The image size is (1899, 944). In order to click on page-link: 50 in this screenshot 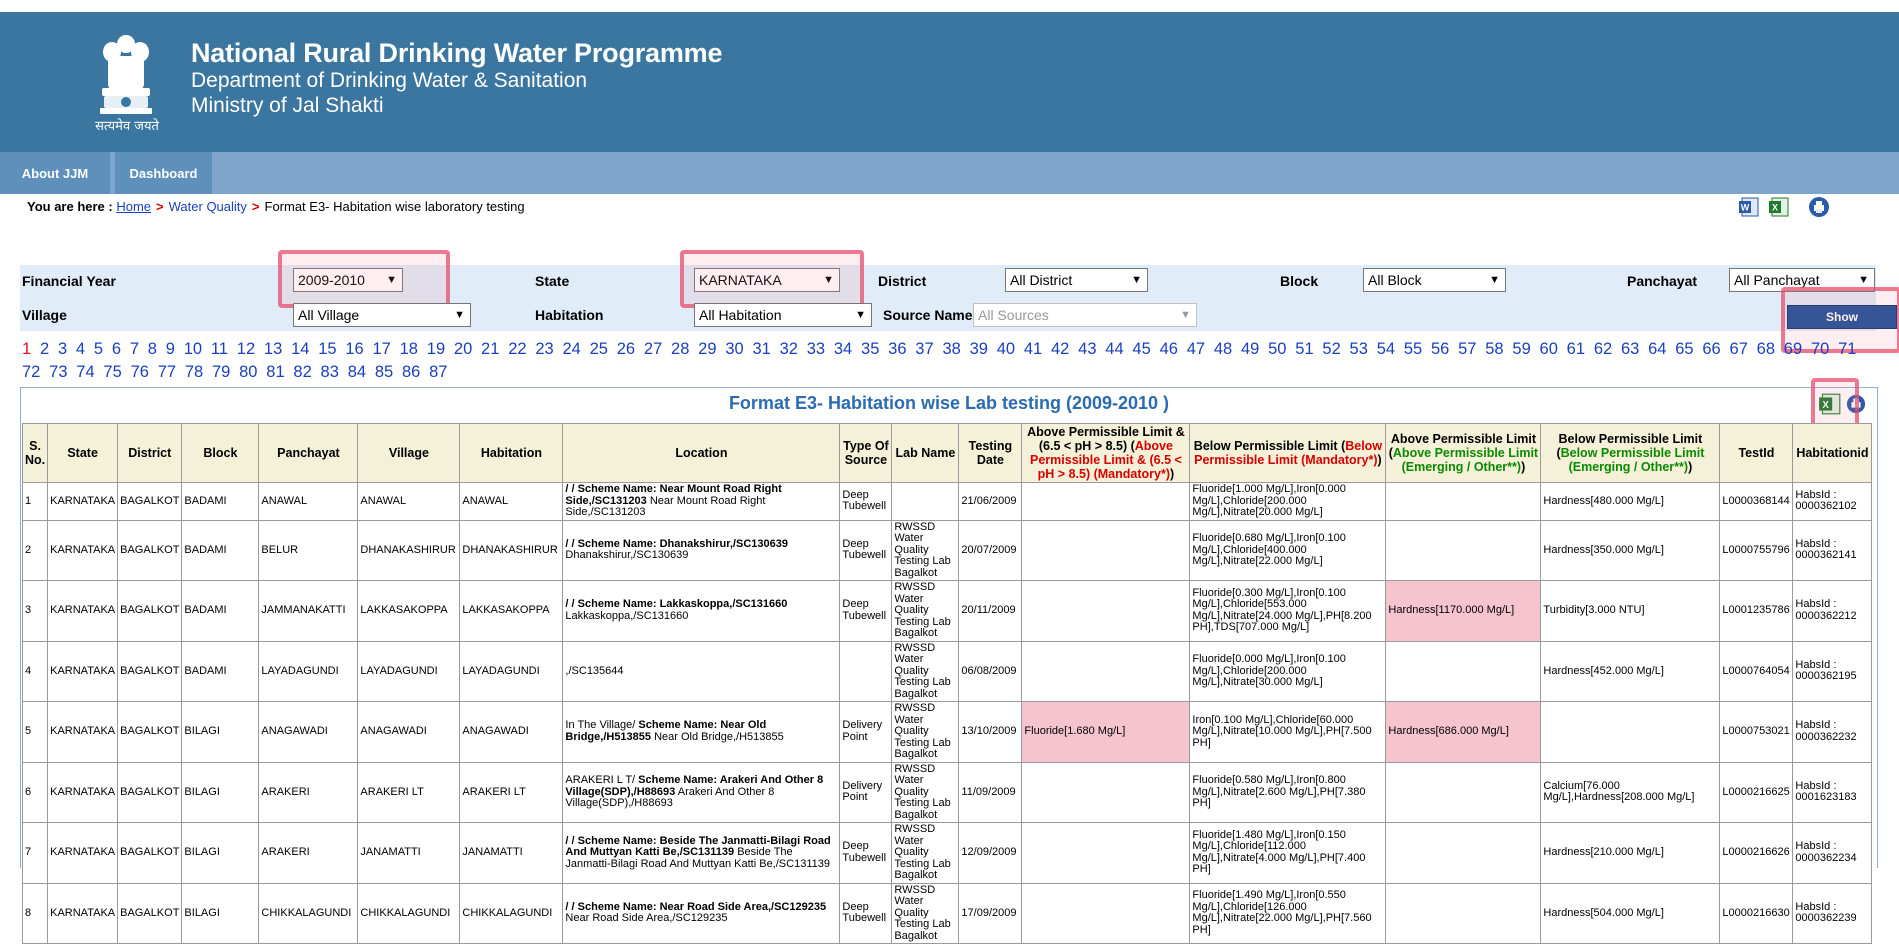, I will do `click(1277, 349)`.